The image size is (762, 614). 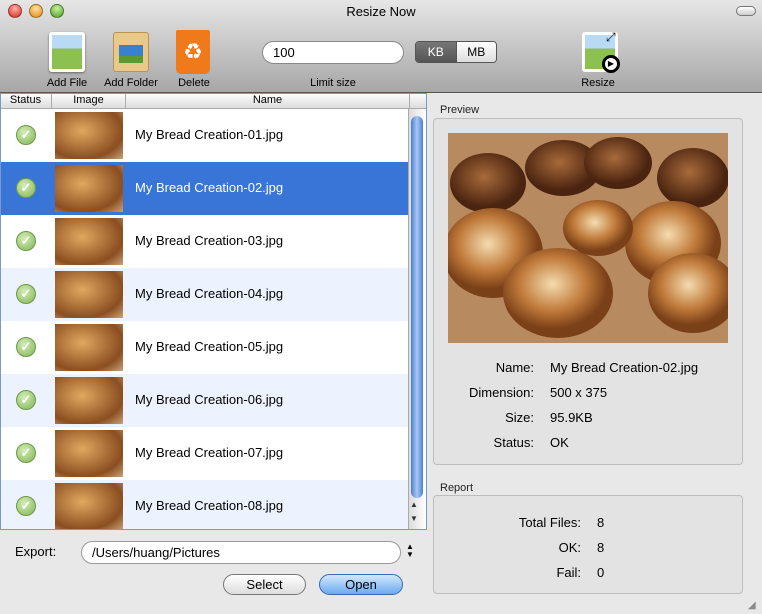 What do you see at coordinates (333, 52) in the screenshot?
I see `limit-size-input: 100` at bounding box center [333, 52].